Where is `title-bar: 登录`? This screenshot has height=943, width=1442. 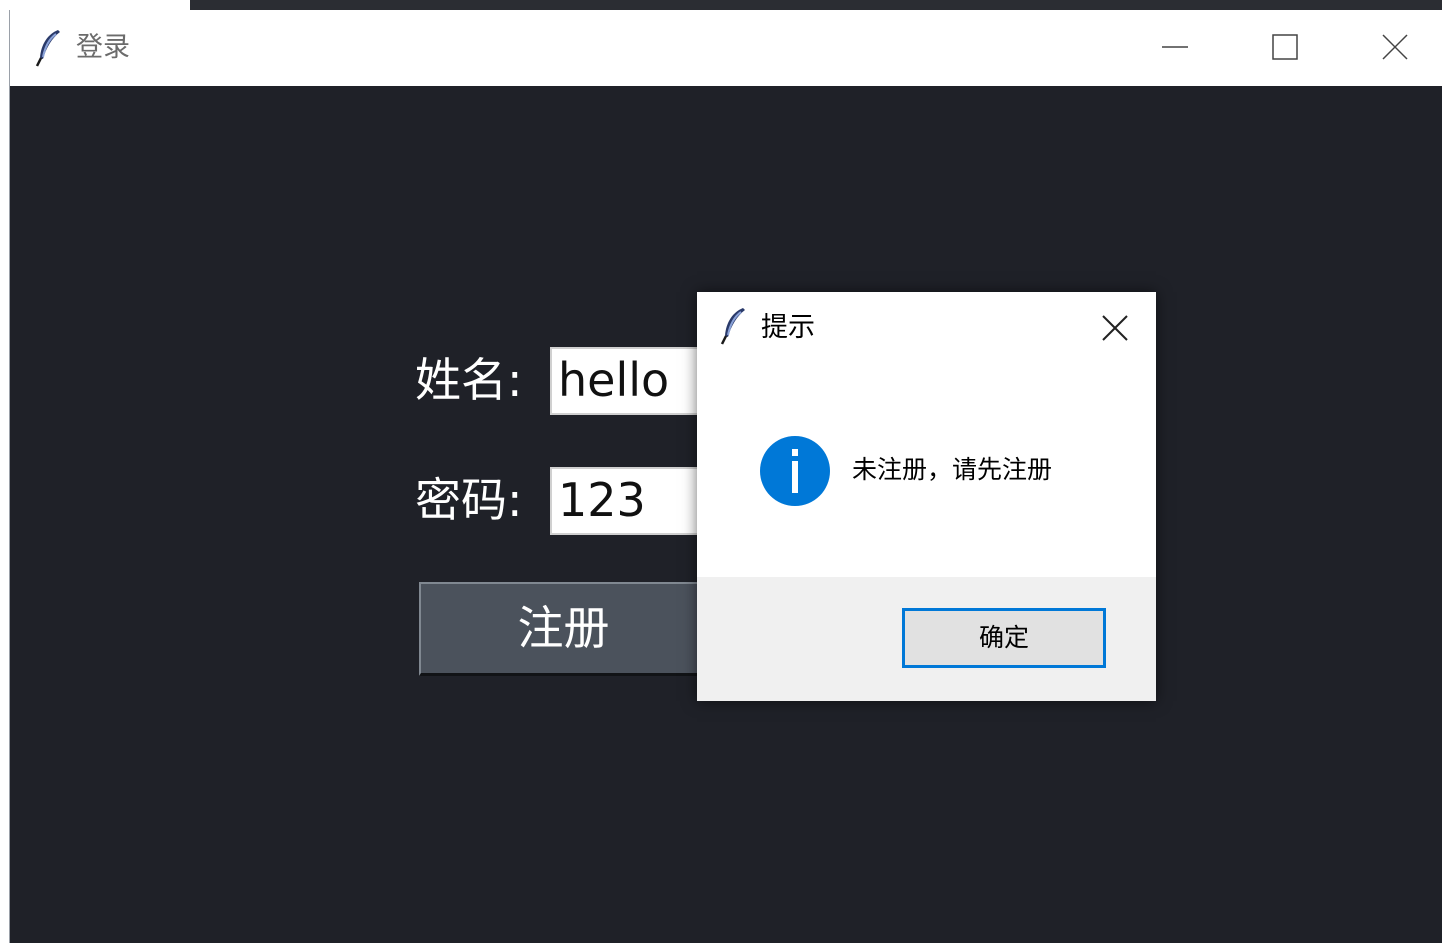
title-bar: 登录 is located at coordinates (726, 48).